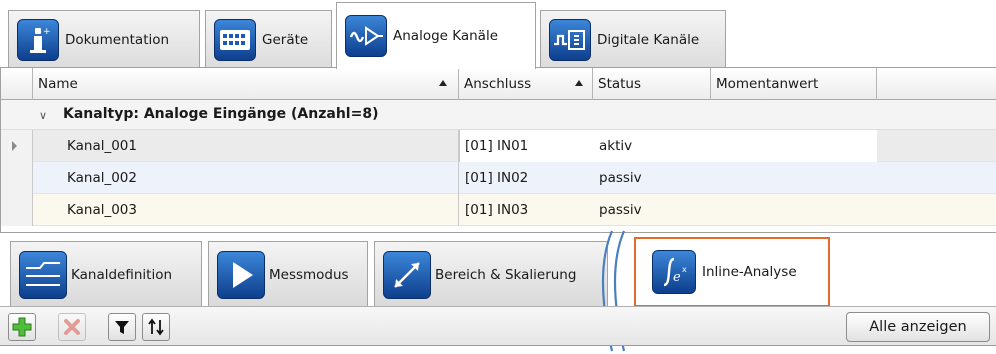 The image size is (996, 354). Describe the element at coordinates (241, 274) in the screenshot. I see `play-icon` at that location.